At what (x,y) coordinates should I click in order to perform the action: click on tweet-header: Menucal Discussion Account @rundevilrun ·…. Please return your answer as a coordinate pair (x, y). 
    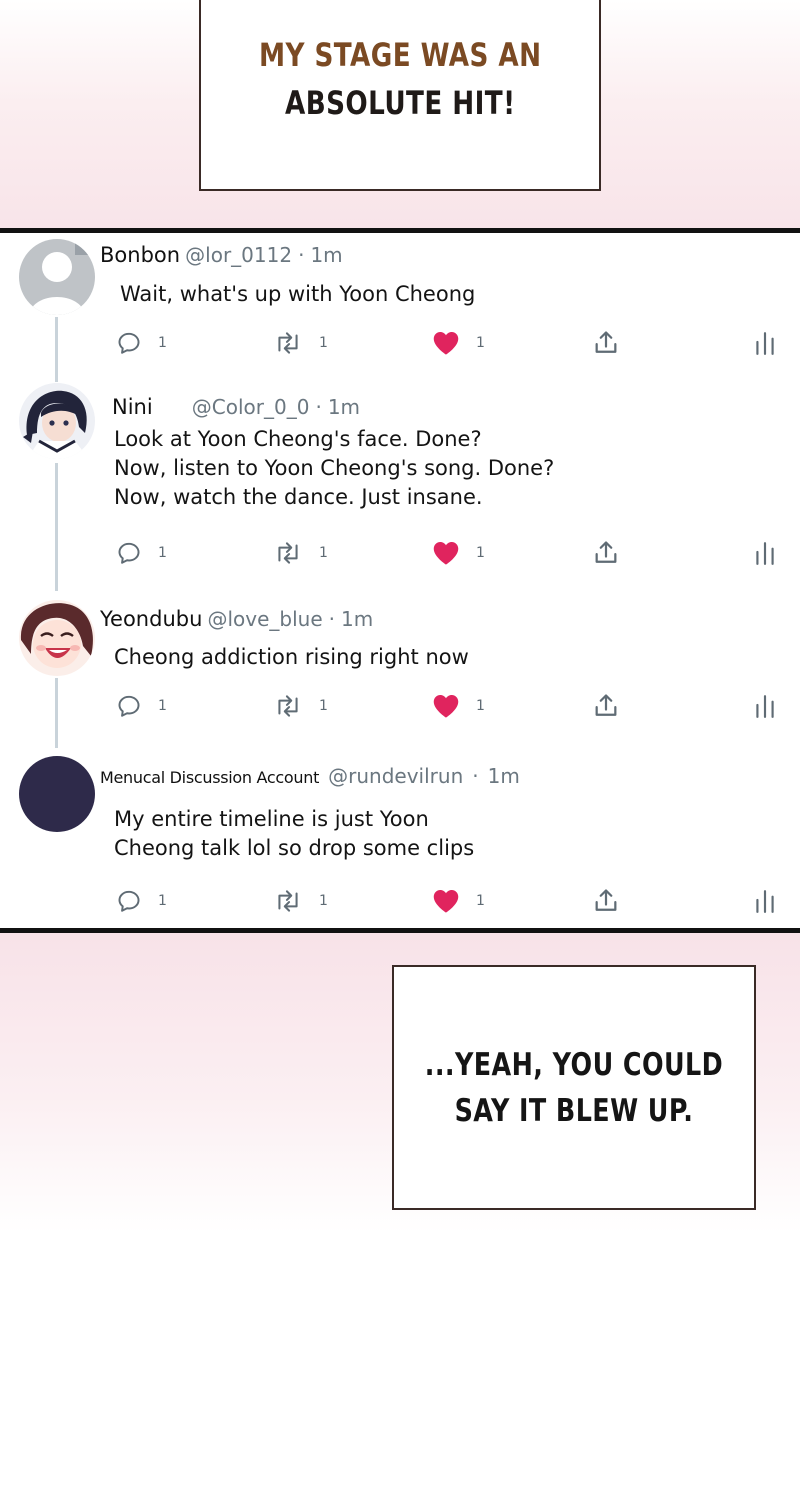
    Looking at the image, I should click on (310, 776).